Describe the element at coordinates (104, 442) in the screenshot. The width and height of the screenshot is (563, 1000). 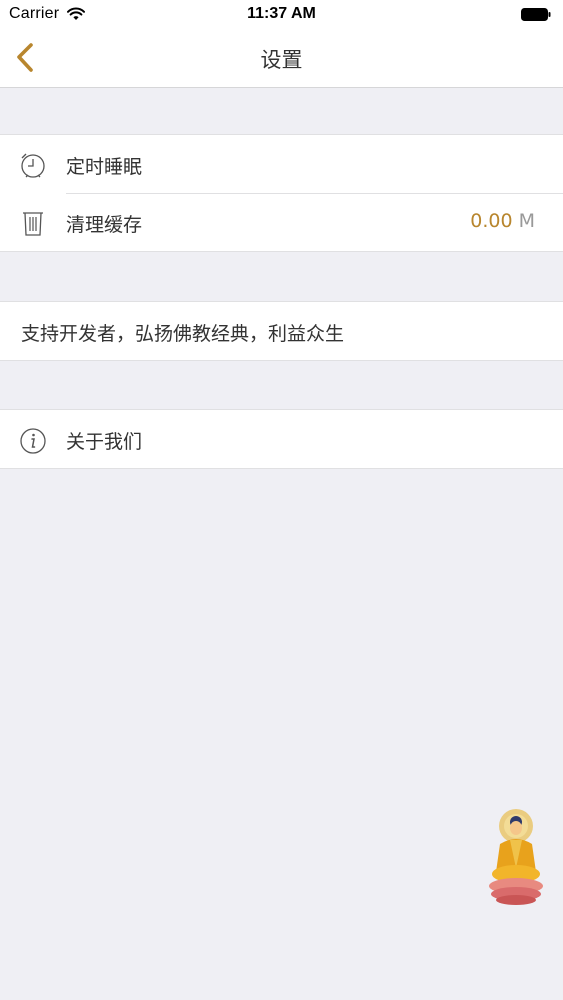
I see `about-us-label: 关于我们` at that location.